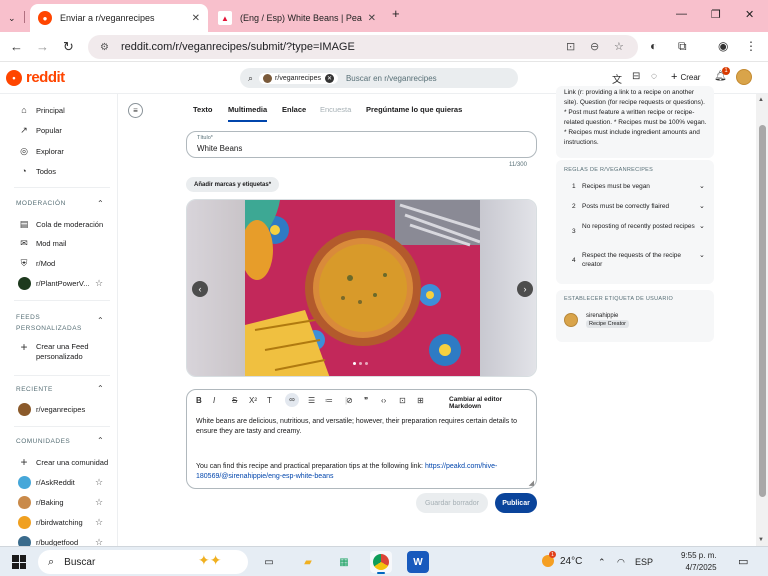 This screenshot has height=576, width=768. Describe the element at coordinates (654, 76) in the screenshot. I see `chat-icon: ◌` at that location.